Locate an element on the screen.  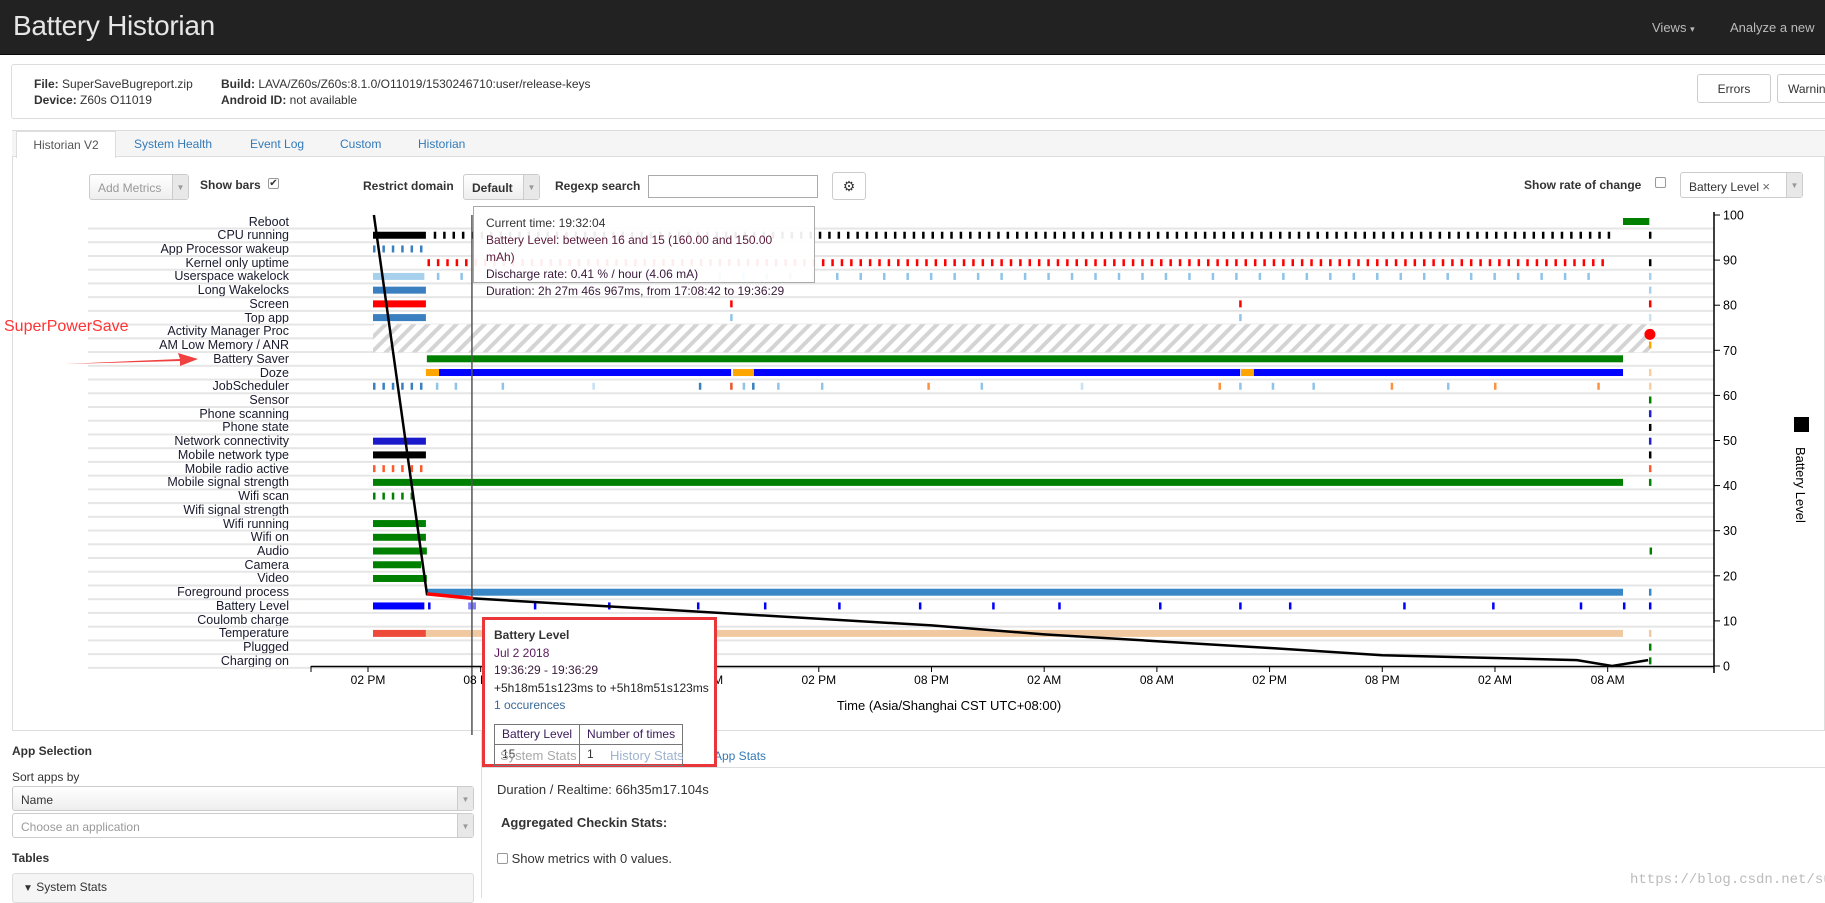
tables-heading: Tables is located at coordinates (31, 858).